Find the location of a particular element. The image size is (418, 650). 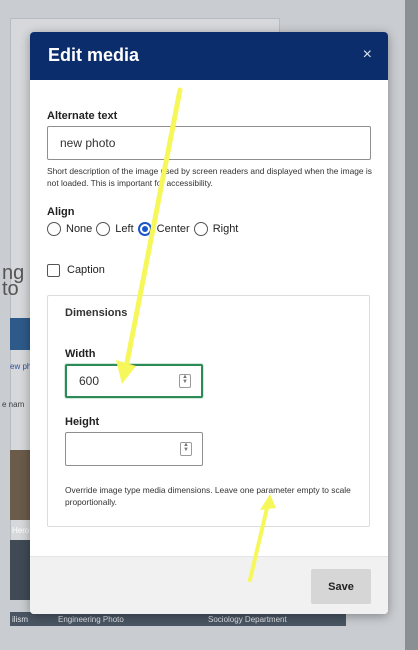

align-option-center: Center is located at coordinates (163, 229).